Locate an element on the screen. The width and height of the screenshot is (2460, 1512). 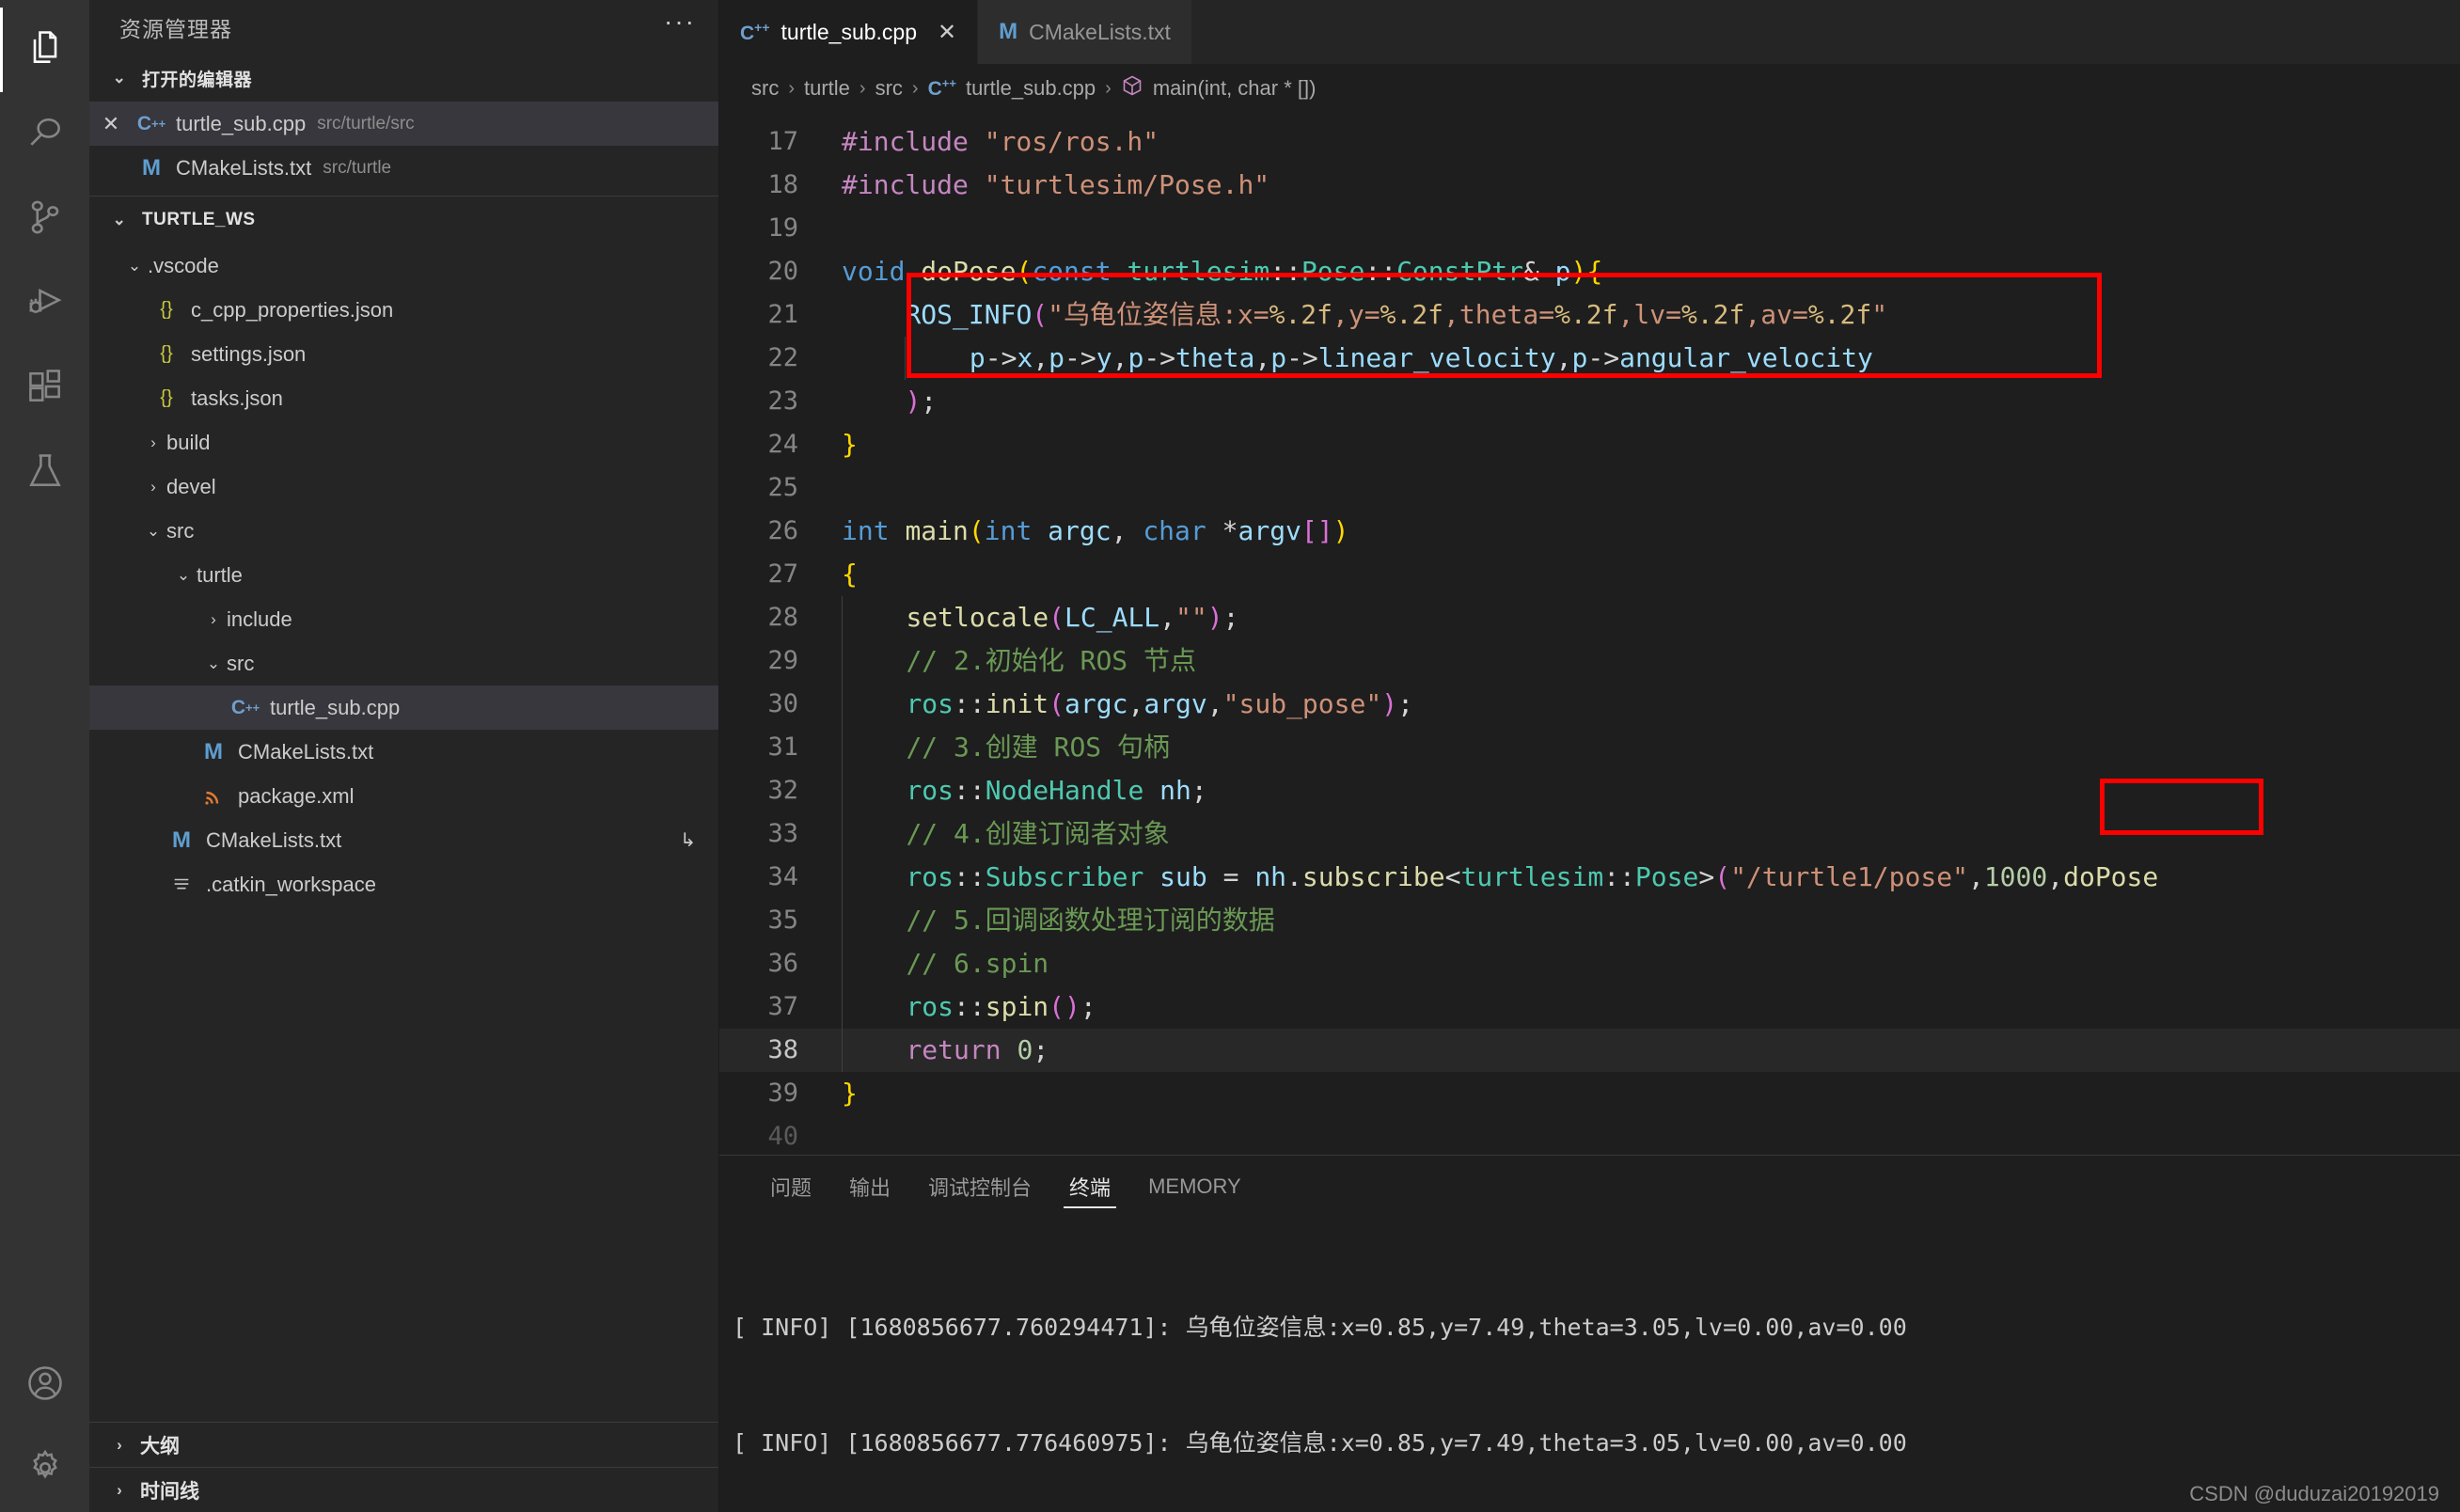
code-line: 17 #include "ros/ros.h" is located at coordinates (1590, 142).